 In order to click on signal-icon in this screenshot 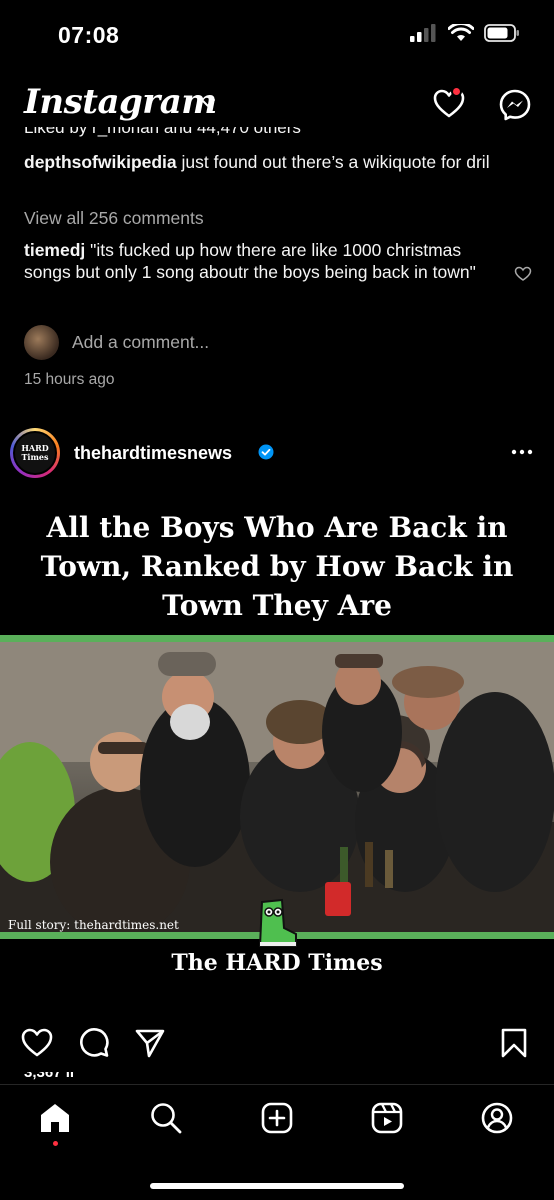, I will do `click(423, 33)`.